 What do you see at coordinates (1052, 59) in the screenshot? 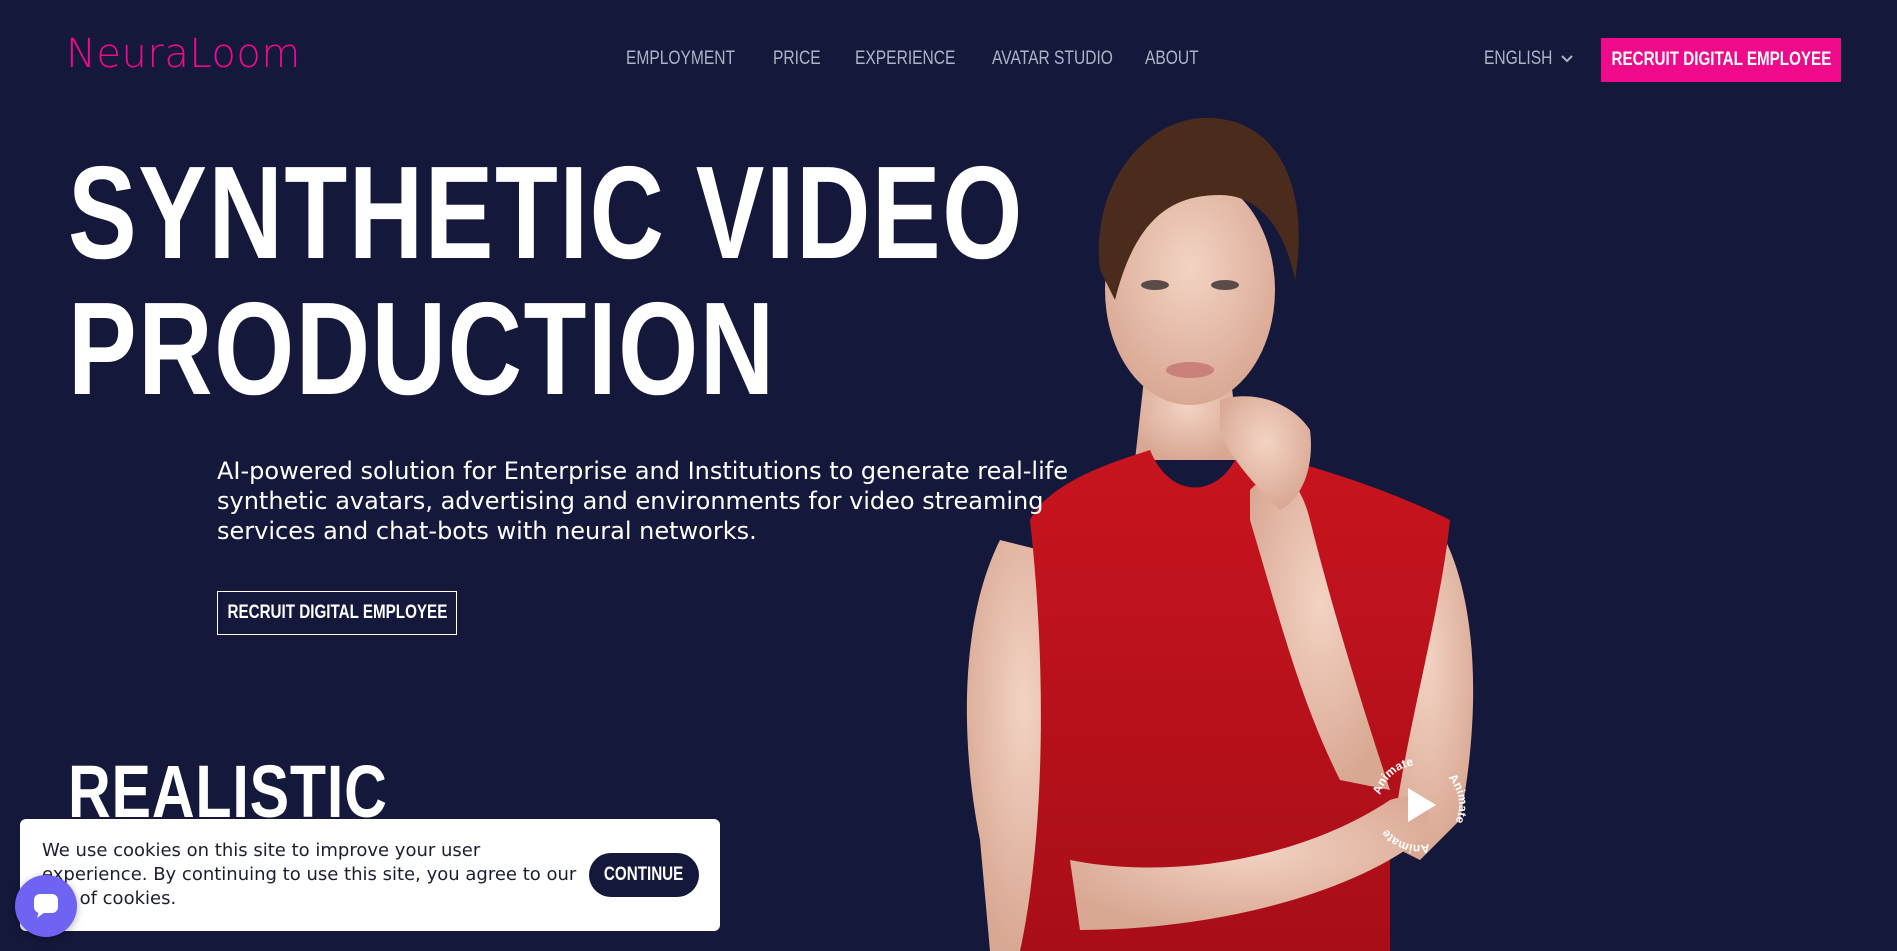
I see `nav-item-avatar-studio: AVATAR STUDIO` at bounding box center [1052, 59].